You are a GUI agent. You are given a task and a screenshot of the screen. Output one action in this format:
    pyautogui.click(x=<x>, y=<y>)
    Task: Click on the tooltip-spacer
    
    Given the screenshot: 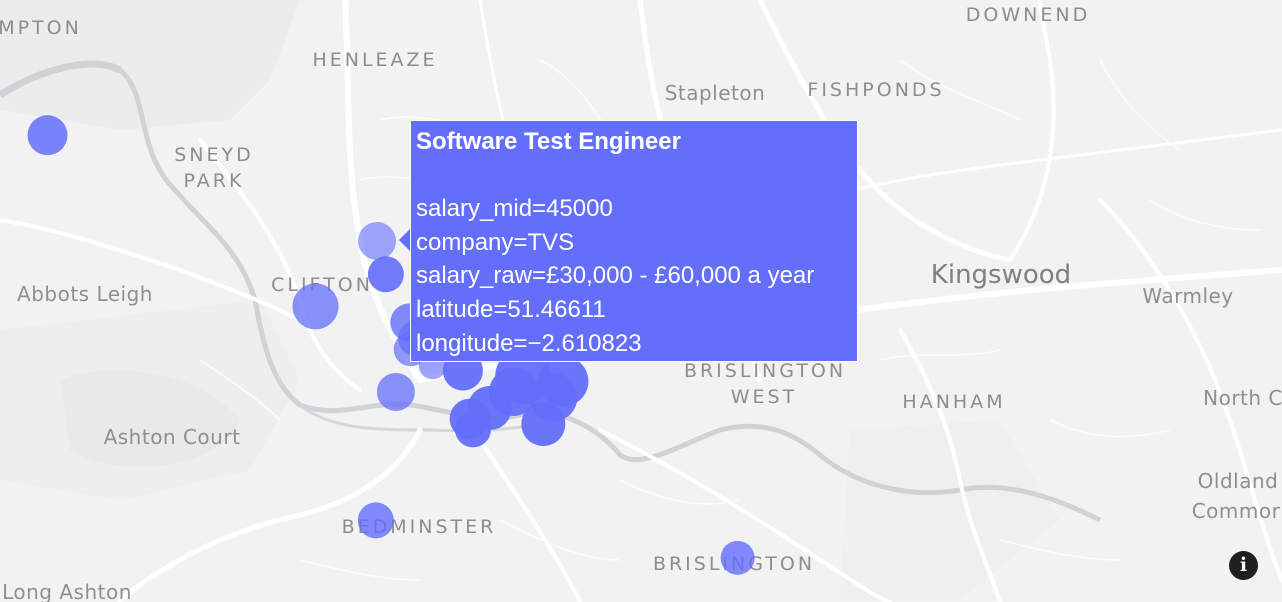 What is the action you would take?
    pyautogui.click(x=634, y=176)
    